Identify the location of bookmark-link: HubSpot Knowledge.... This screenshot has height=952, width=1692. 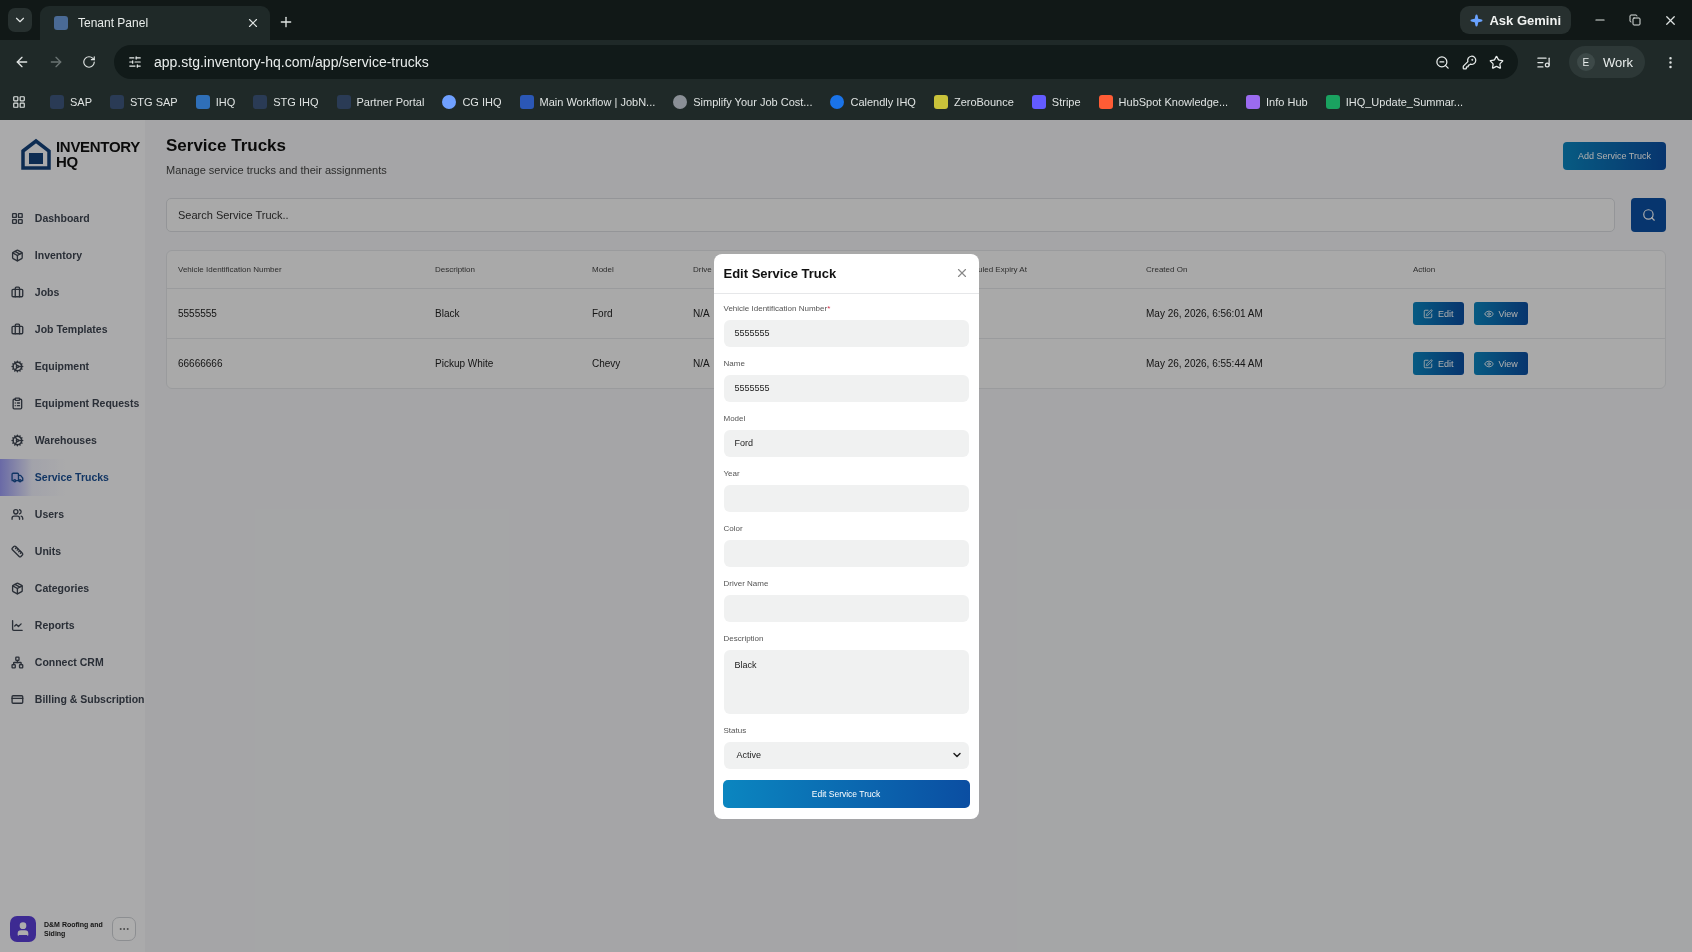
(1163, 102).